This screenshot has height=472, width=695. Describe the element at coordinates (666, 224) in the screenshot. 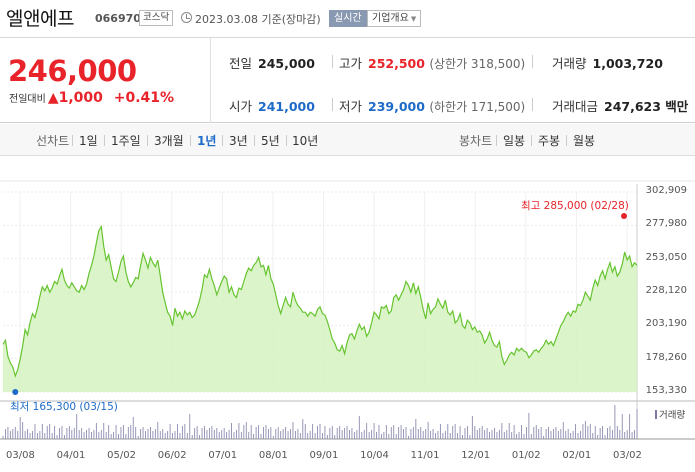

I see `y-tick-label: 277,980` at that location.